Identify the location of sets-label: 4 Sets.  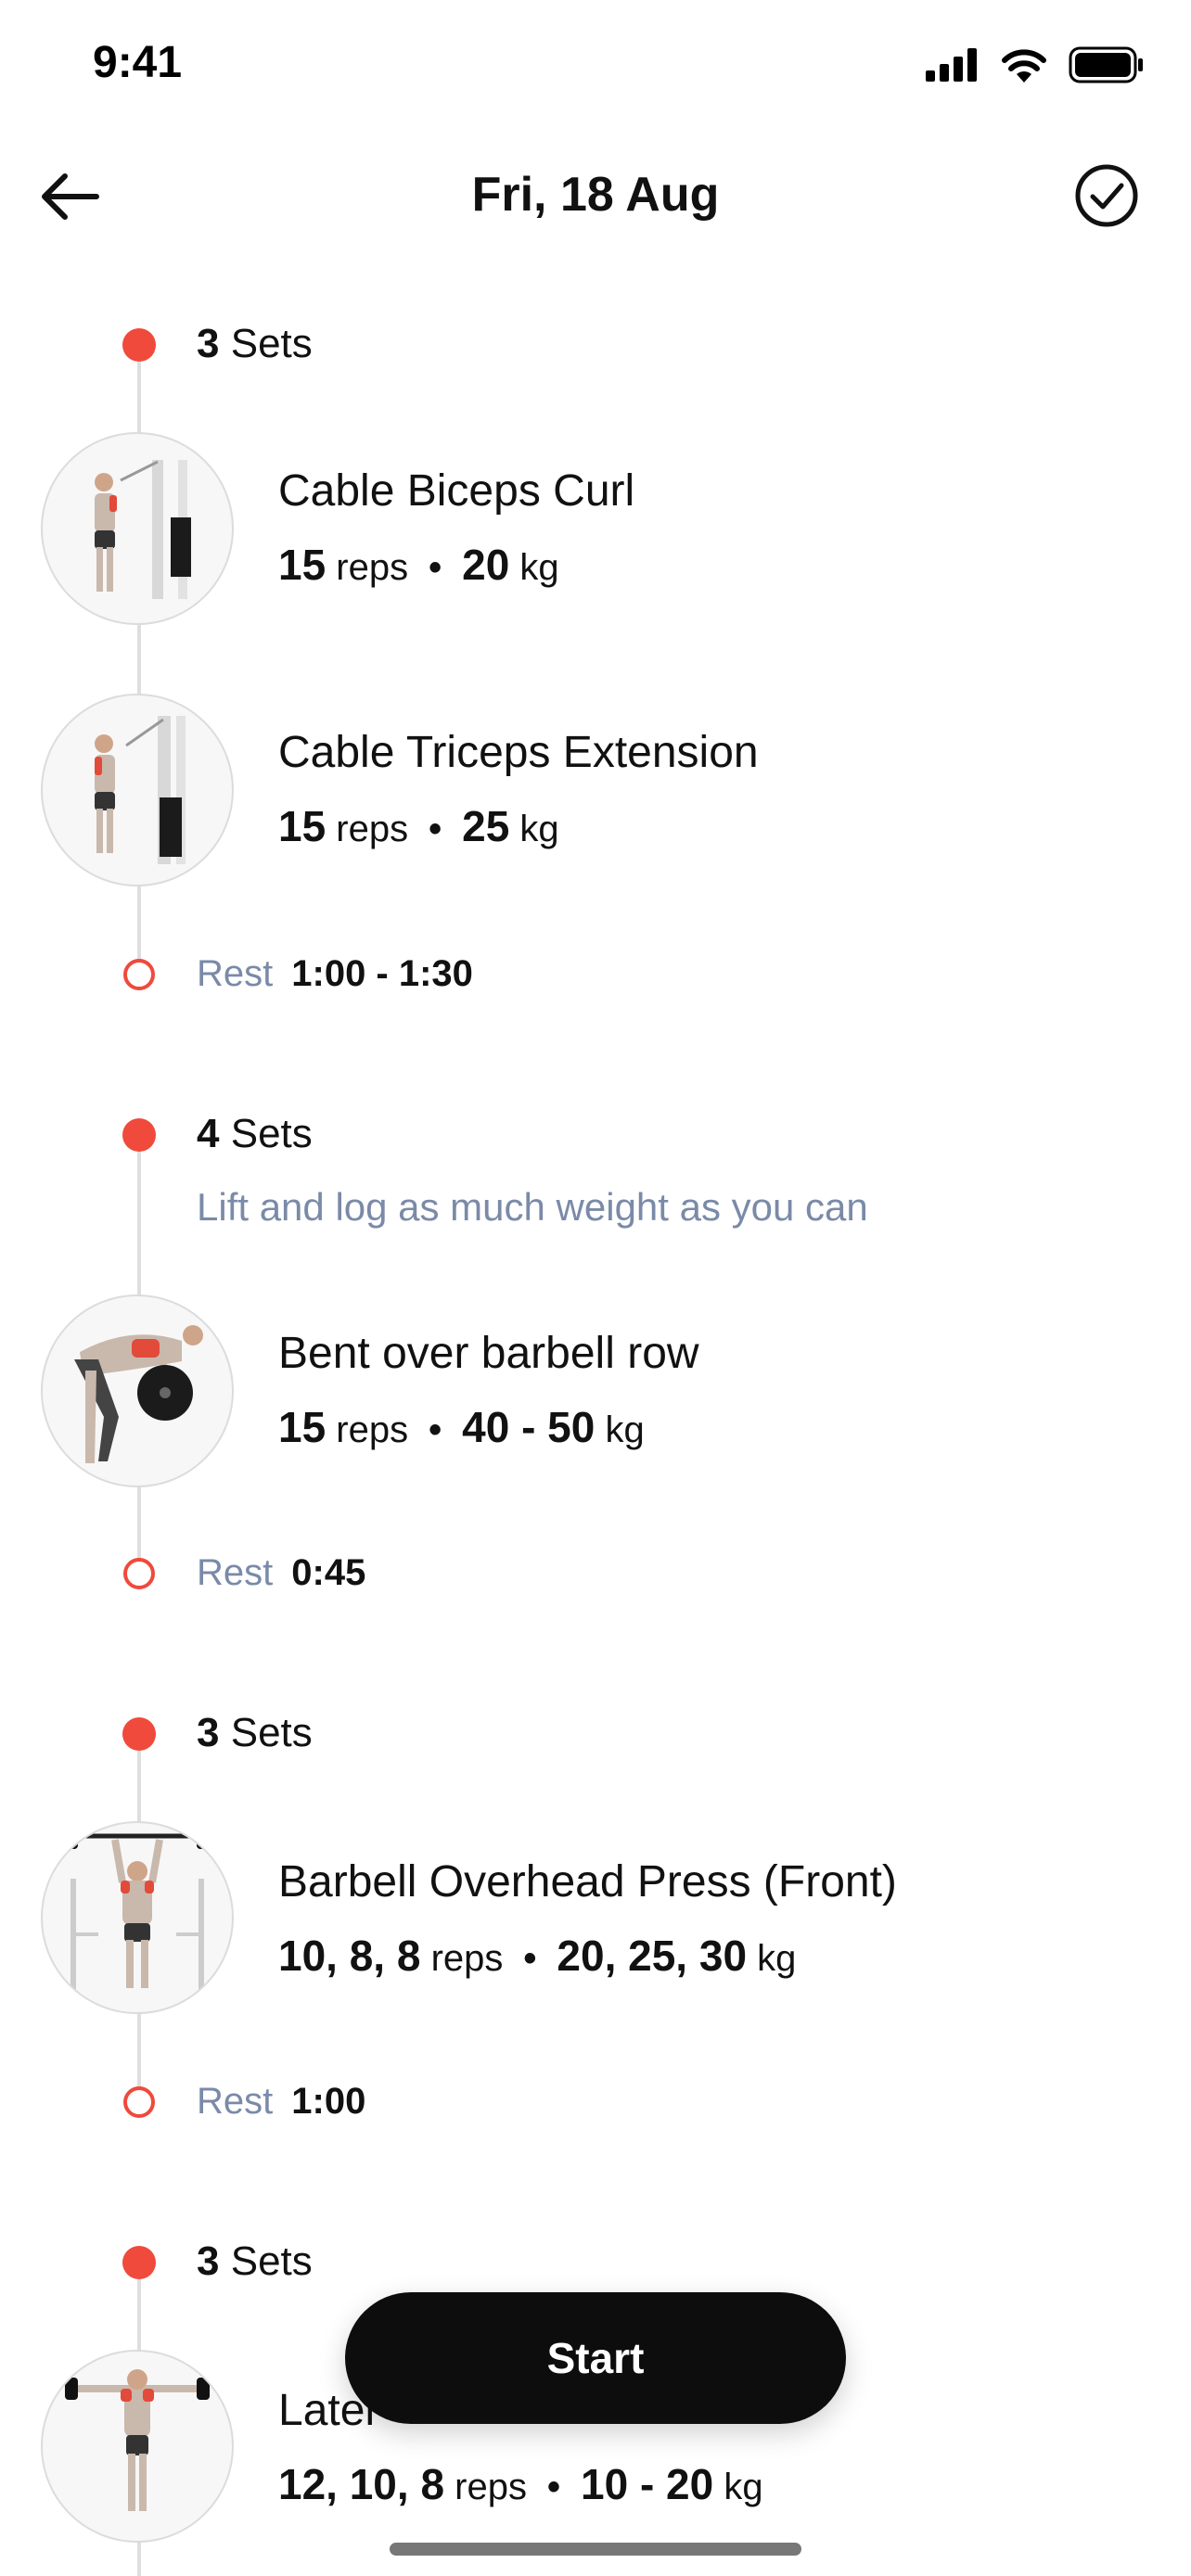
(255, 1133).